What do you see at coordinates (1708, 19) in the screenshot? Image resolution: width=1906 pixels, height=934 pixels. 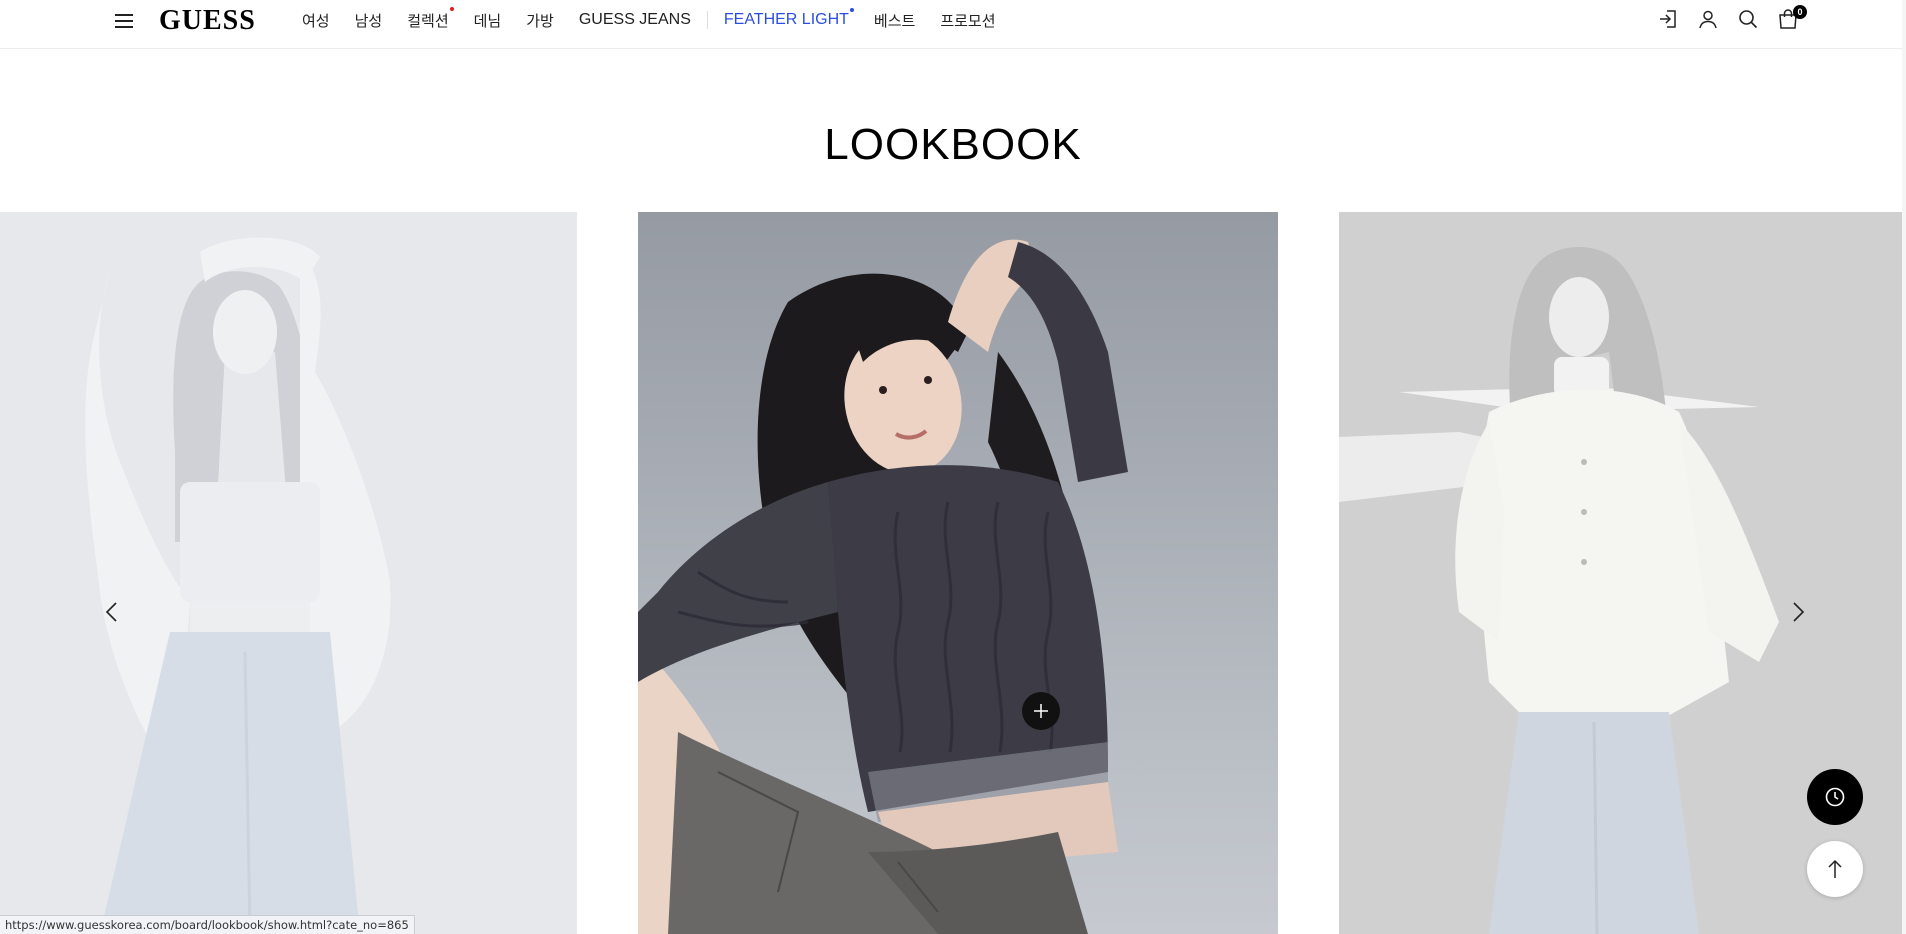 I see `user-icon` at bounding box center [1708, 19].